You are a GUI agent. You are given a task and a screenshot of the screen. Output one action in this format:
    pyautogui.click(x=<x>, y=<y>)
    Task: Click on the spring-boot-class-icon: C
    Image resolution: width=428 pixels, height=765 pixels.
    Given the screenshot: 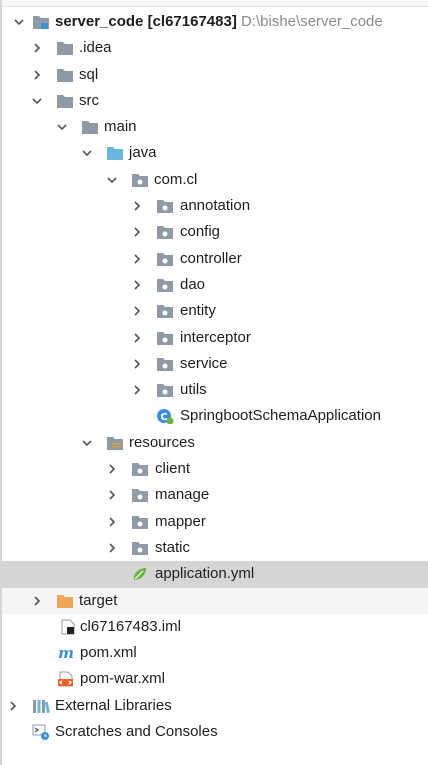 What is the action you would take?
    pyautogui.click(x=165, y=416)
    